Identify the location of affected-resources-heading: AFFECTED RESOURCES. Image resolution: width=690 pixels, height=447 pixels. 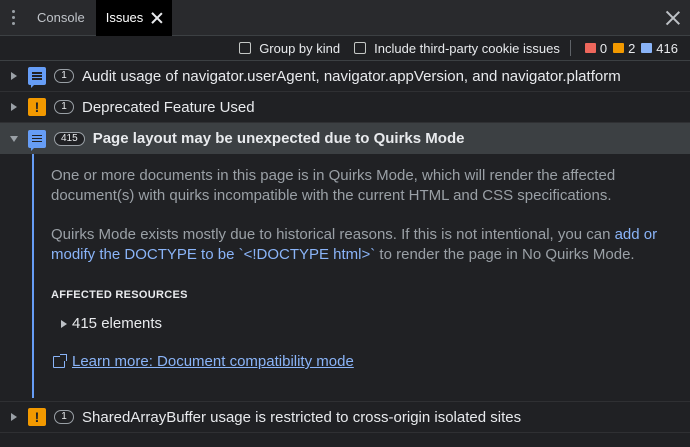
(119, 295).